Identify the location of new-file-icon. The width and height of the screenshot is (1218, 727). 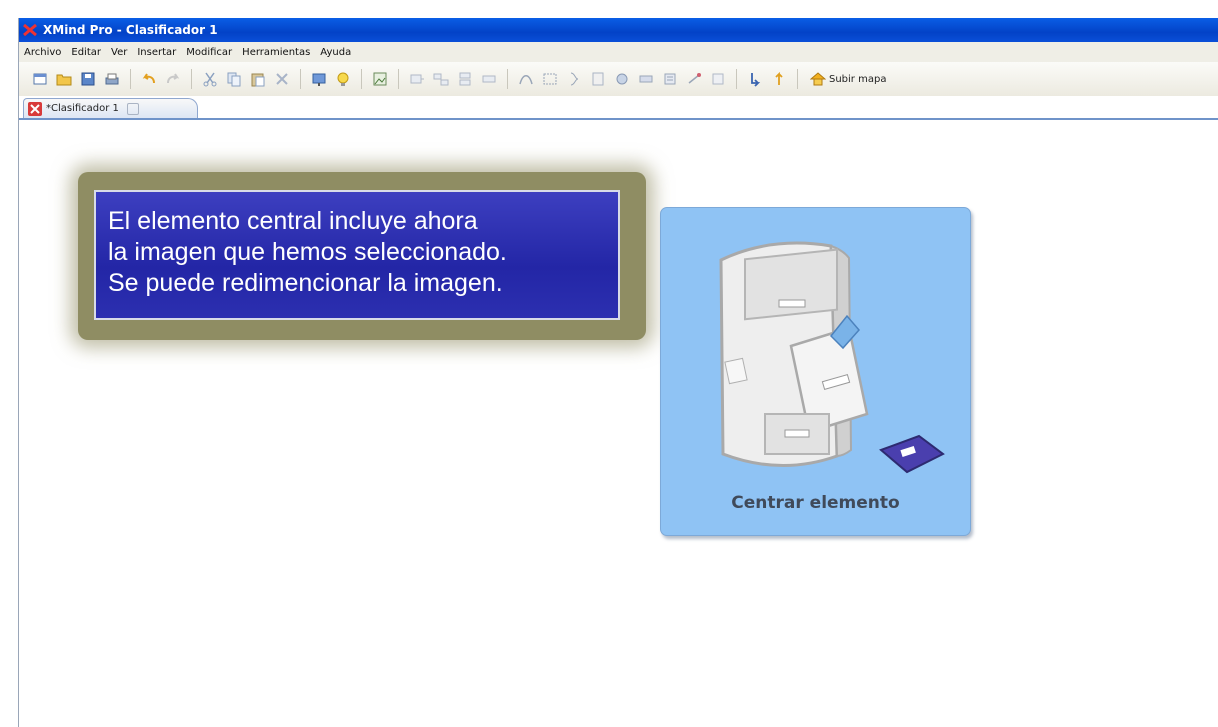
(40, 79).